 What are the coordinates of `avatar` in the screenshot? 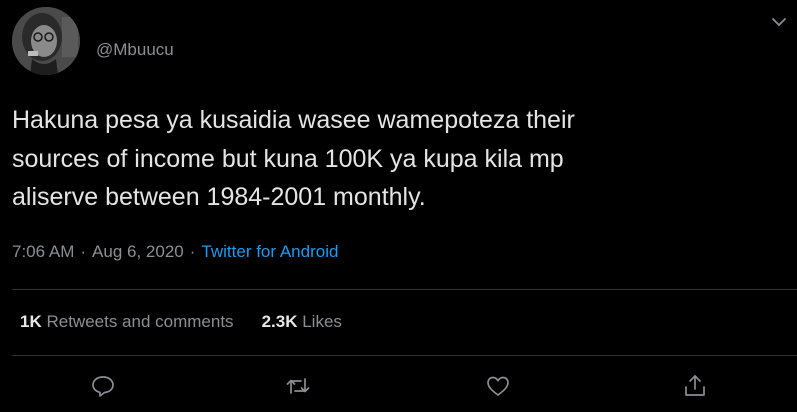 It's located at (46, 41).